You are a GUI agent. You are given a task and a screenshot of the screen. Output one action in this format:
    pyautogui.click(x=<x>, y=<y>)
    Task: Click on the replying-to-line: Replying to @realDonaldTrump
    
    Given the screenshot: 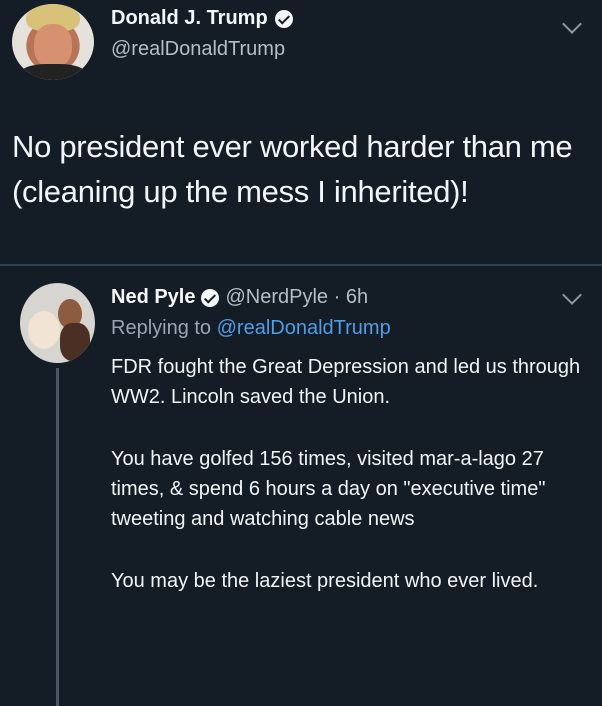 What is the action you would take?
    pyautogui.click(x=251, y=328)
    